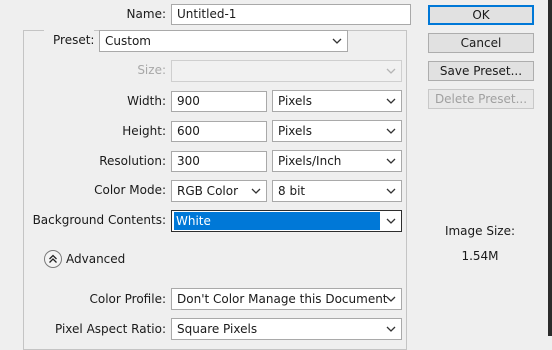 Image resolution: width=552 pixels, height=350 pixels. Describe the element at coordinates (337, 131) in the screenshot. I see `height-unit-select: Pixels` at that location.